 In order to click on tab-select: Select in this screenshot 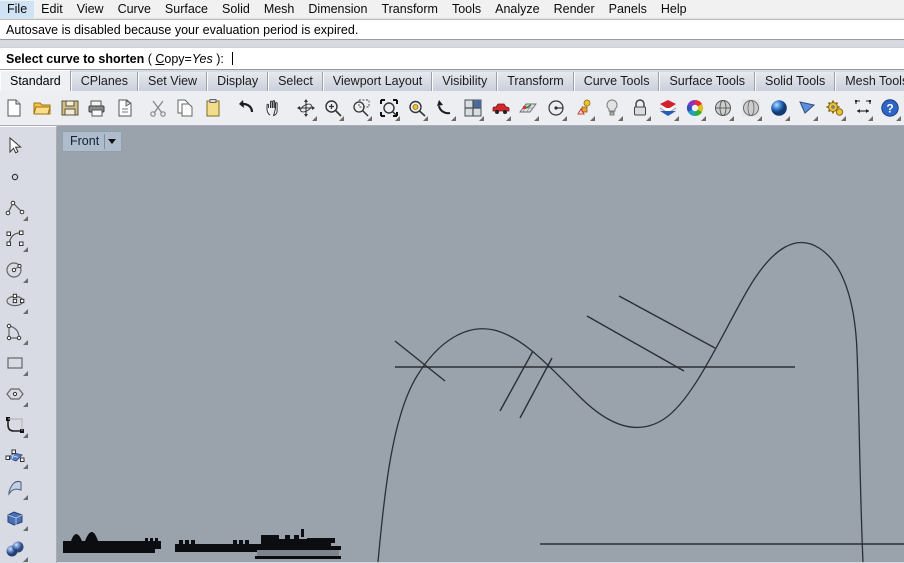, I will do `click(295, 81)`.